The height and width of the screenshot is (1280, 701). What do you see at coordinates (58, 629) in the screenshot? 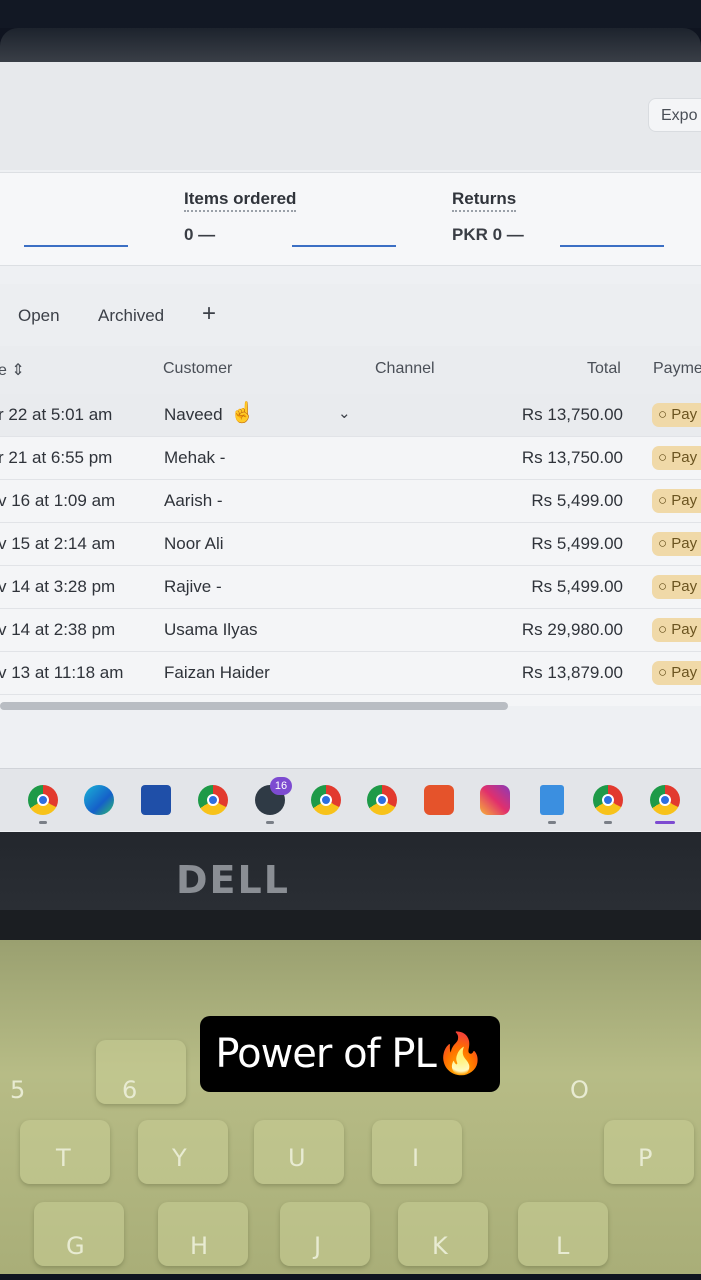
I see `order-date: v 14 at 2:38 pm` at bounding box center [58, 629].